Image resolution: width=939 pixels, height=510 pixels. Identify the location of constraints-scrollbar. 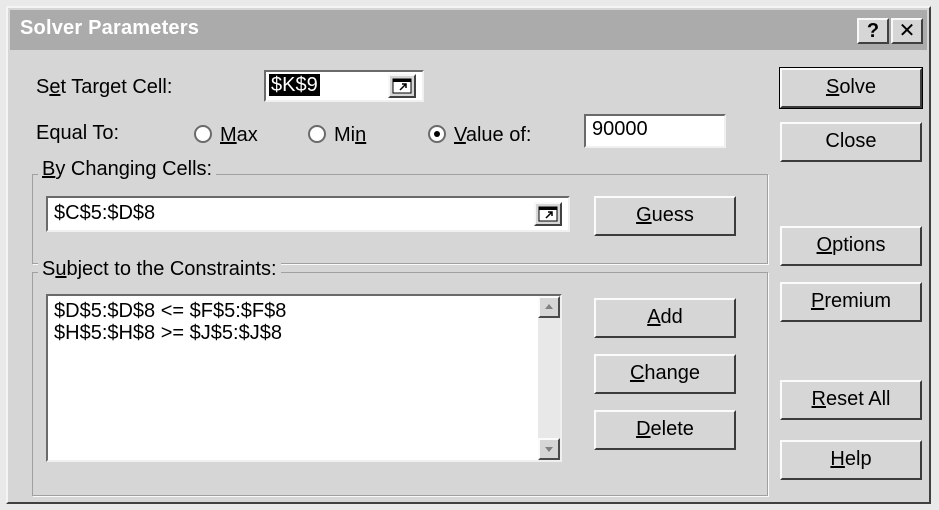
(549, 378).